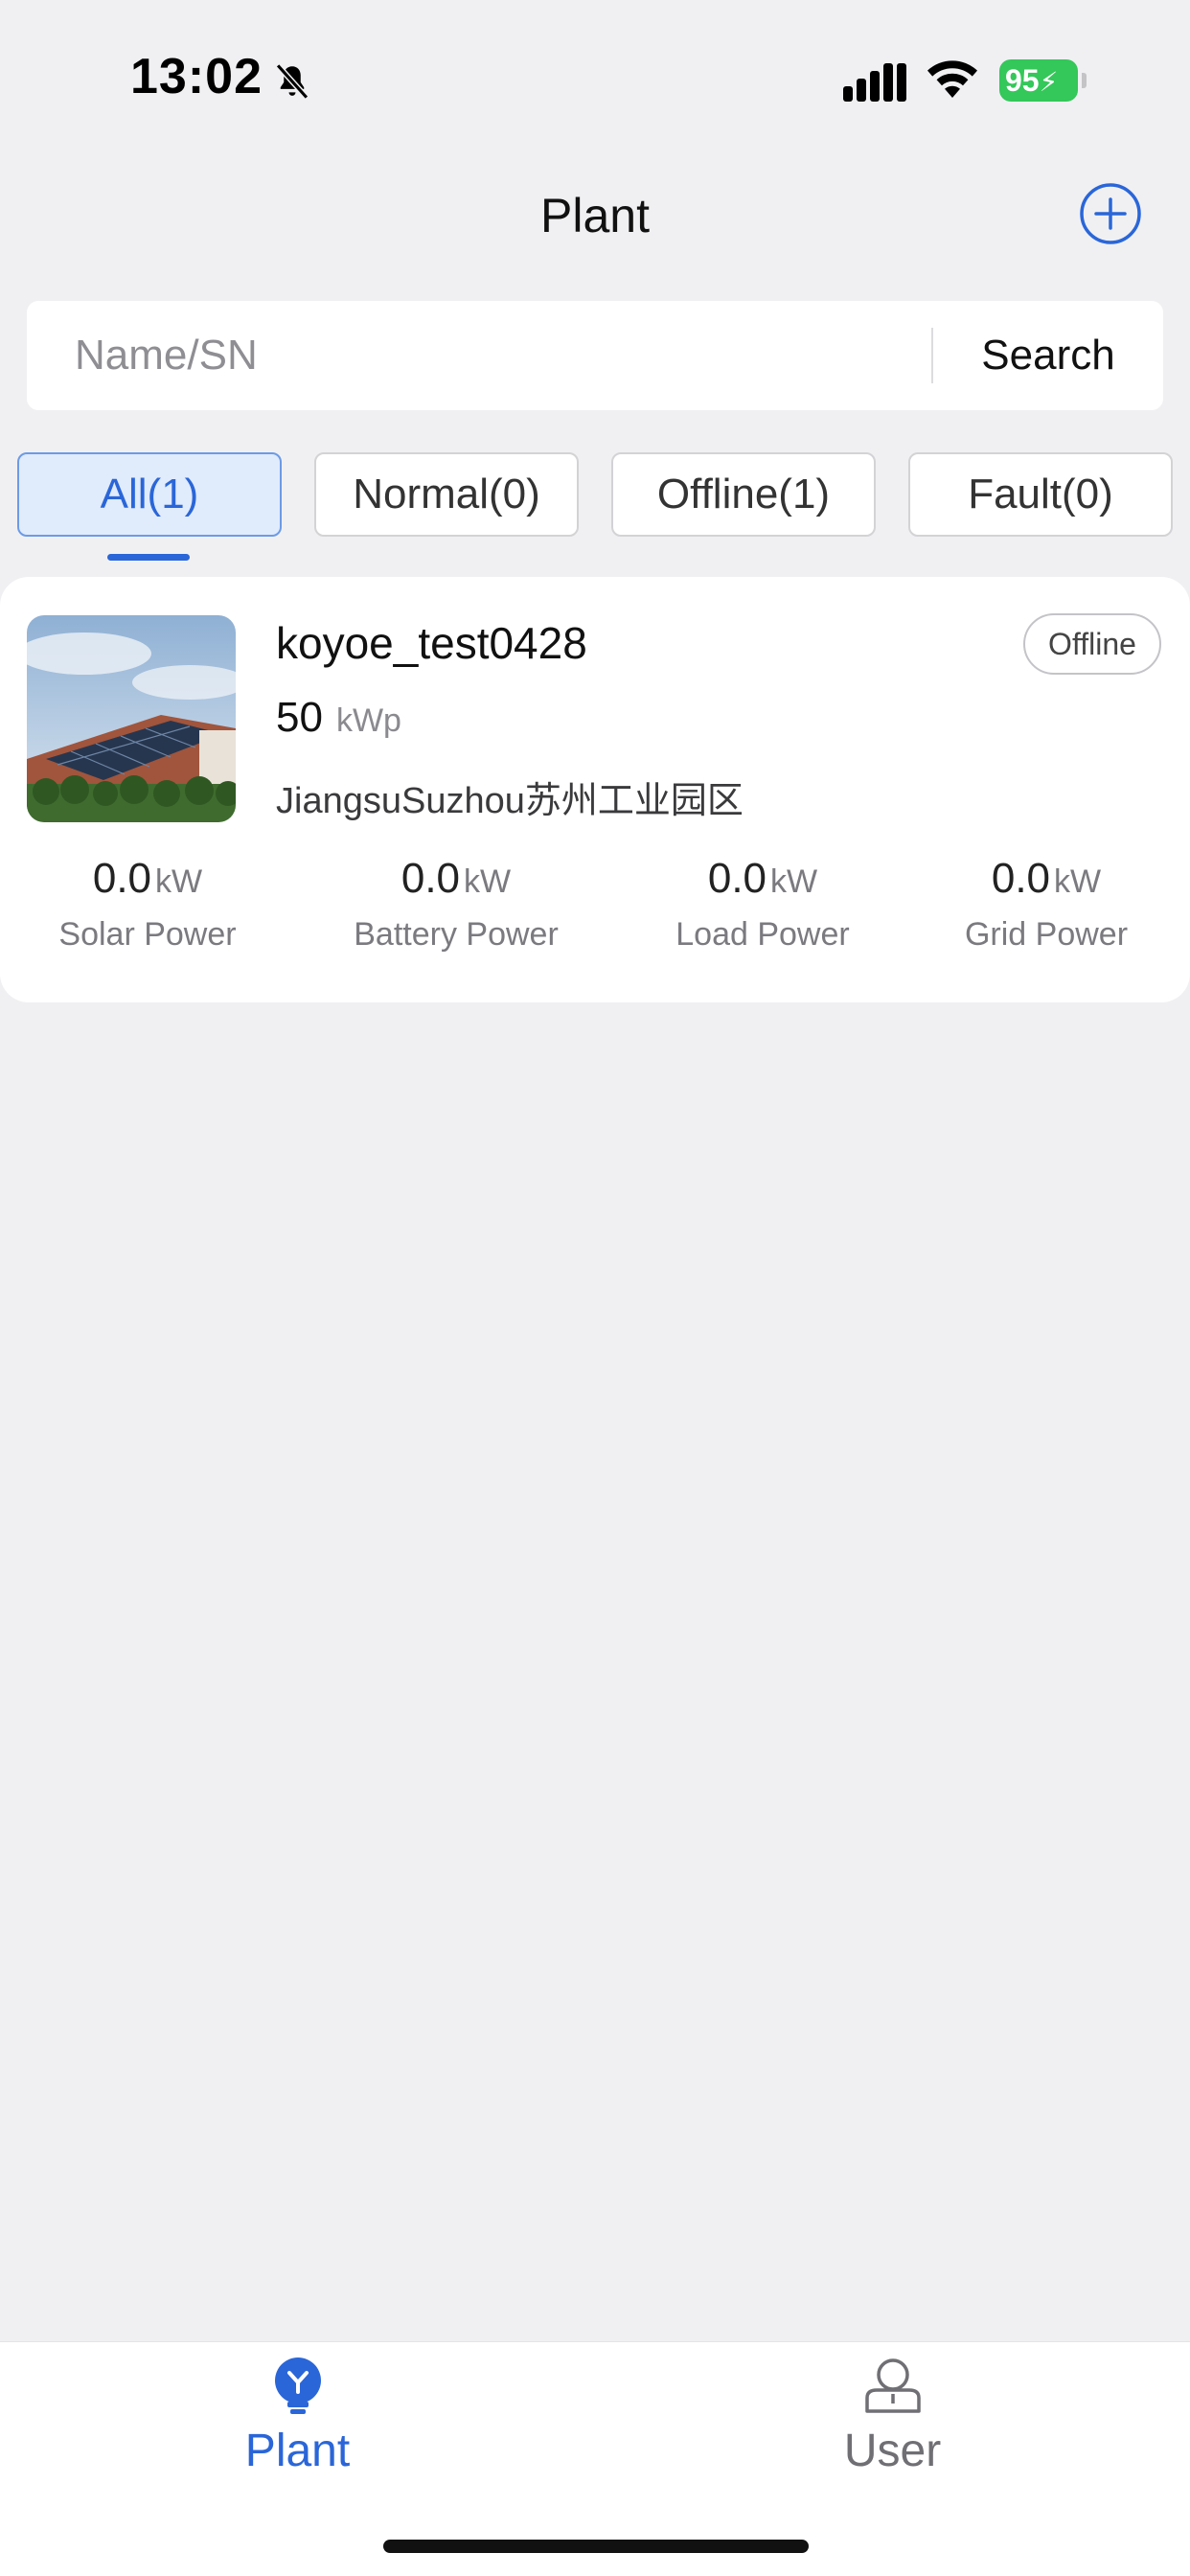 This screenshot has height=2576, width=1190. What do you see at coordinates (1022, 80) in the screenshot?
I see `battery-level: 95` at bounding box center [1022, 80].